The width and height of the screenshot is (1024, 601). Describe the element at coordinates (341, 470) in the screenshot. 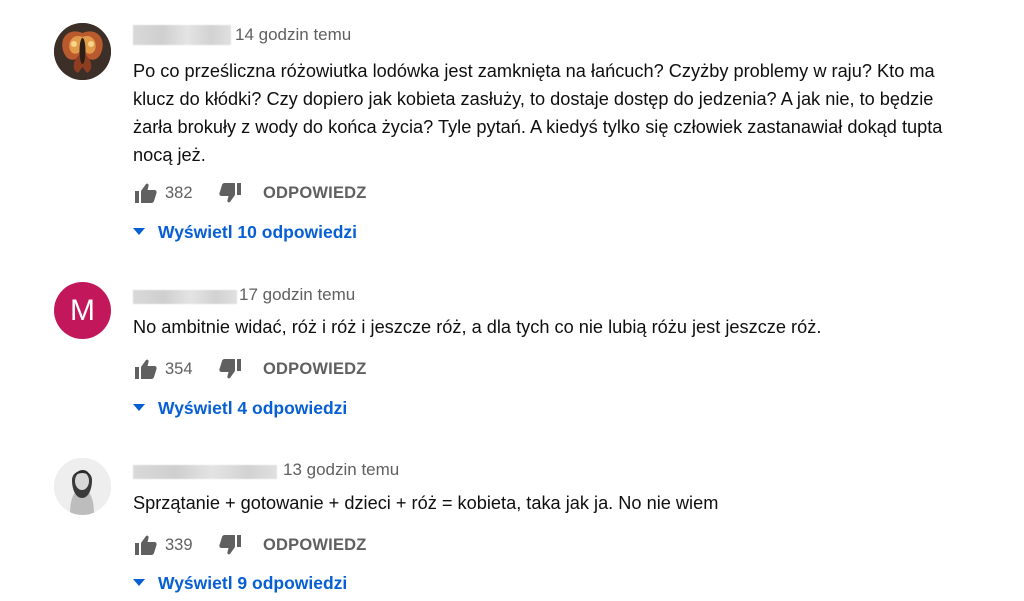

I see `timestamp: 13 godzin temu` at that location.